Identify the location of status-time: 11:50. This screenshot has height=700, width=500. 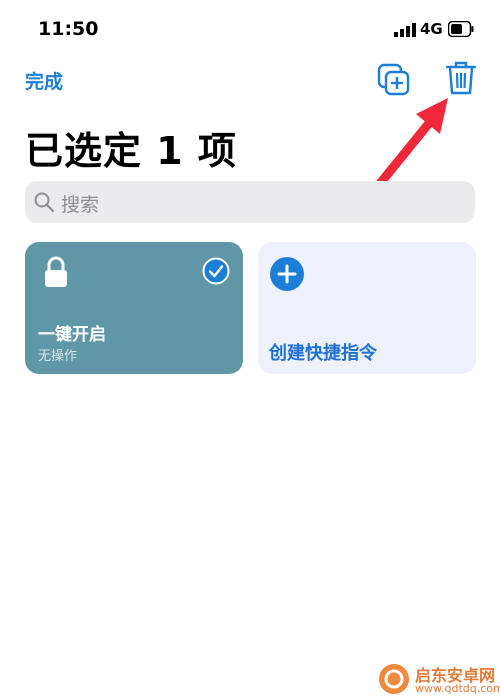
(68, 29).